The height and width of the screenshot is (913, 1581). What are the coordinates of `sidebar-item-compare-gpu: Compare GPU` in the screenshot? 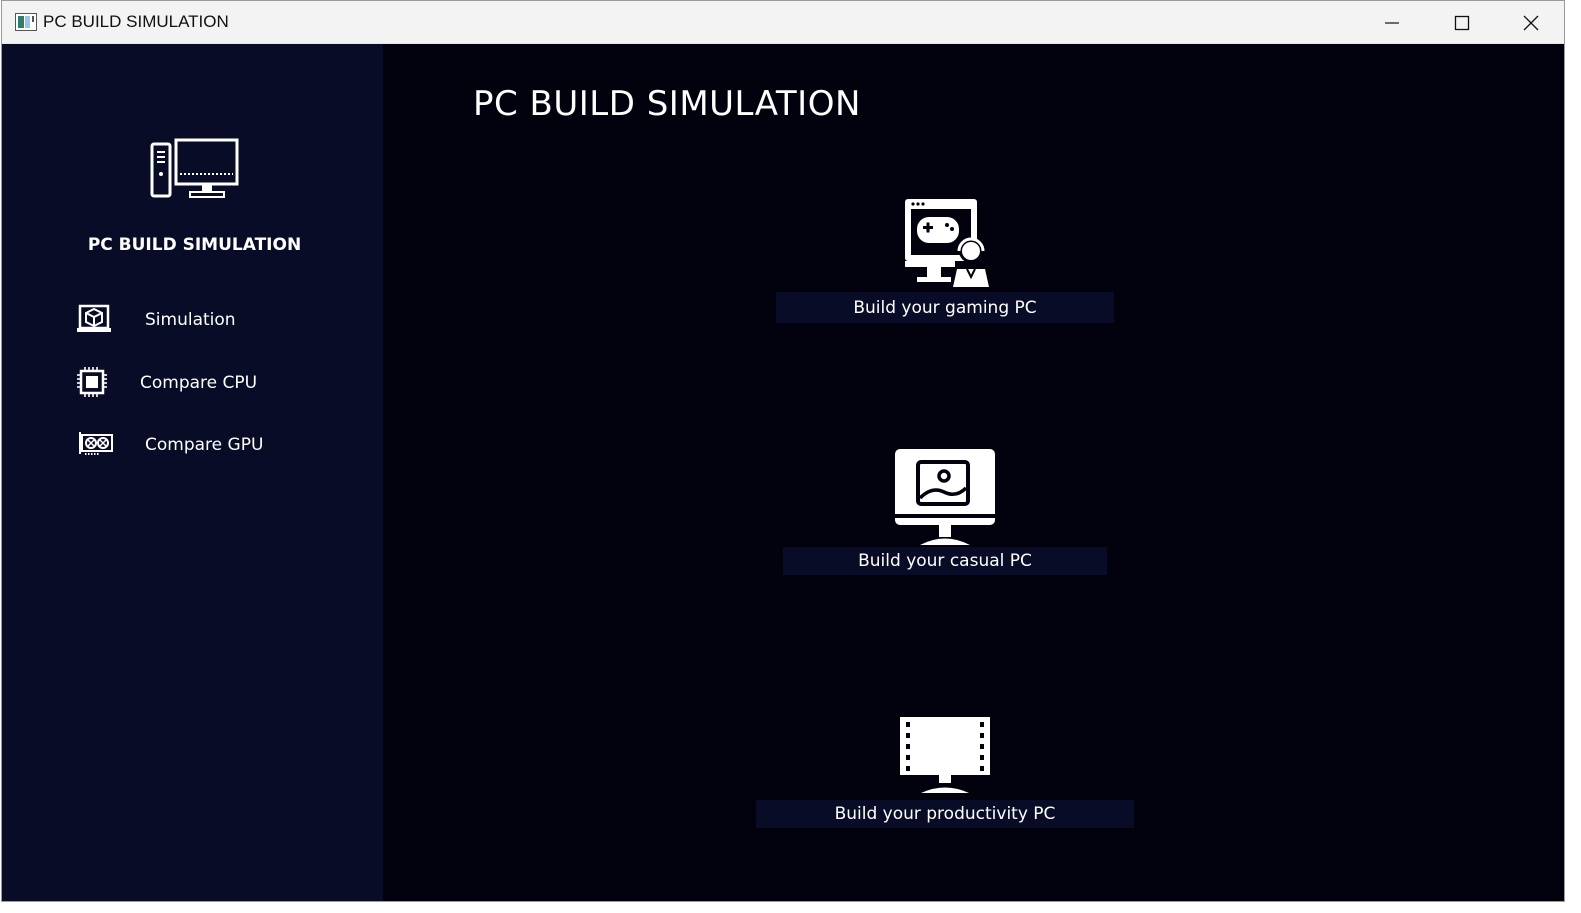 It's located at (192, 445).